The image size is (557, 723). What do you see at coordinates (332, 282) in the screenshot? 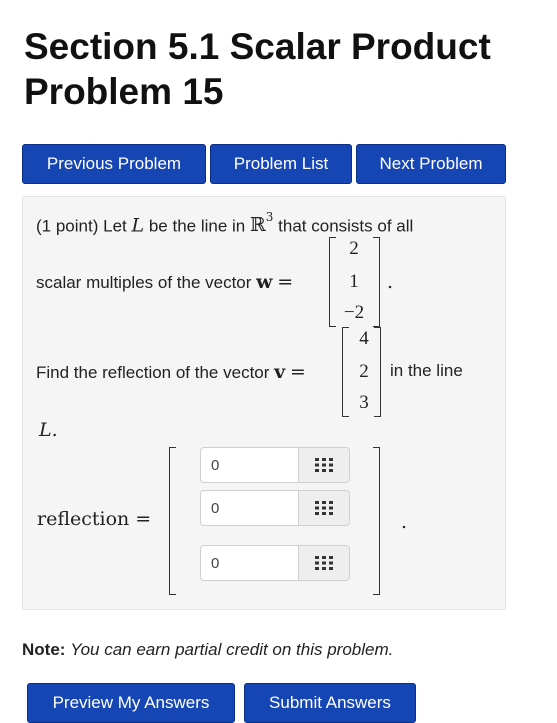
I see `vector-w-left-bracket` at bounding box center [332, 282].